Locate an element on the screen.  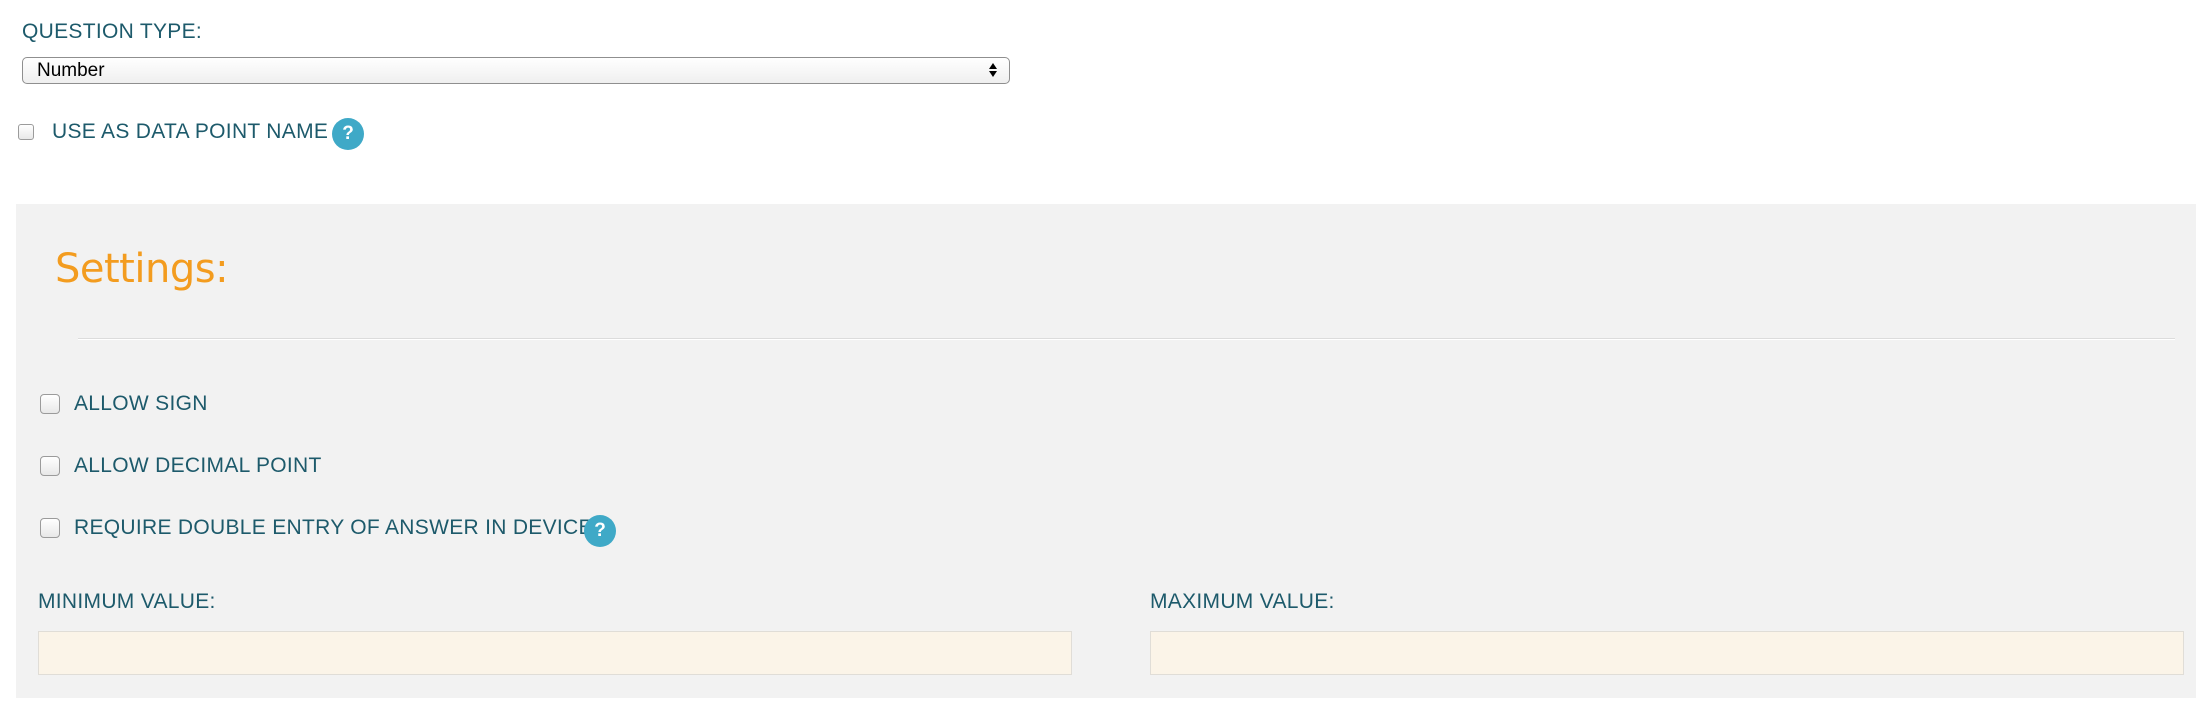
settings-divider is located at coordinates (1126, 339).